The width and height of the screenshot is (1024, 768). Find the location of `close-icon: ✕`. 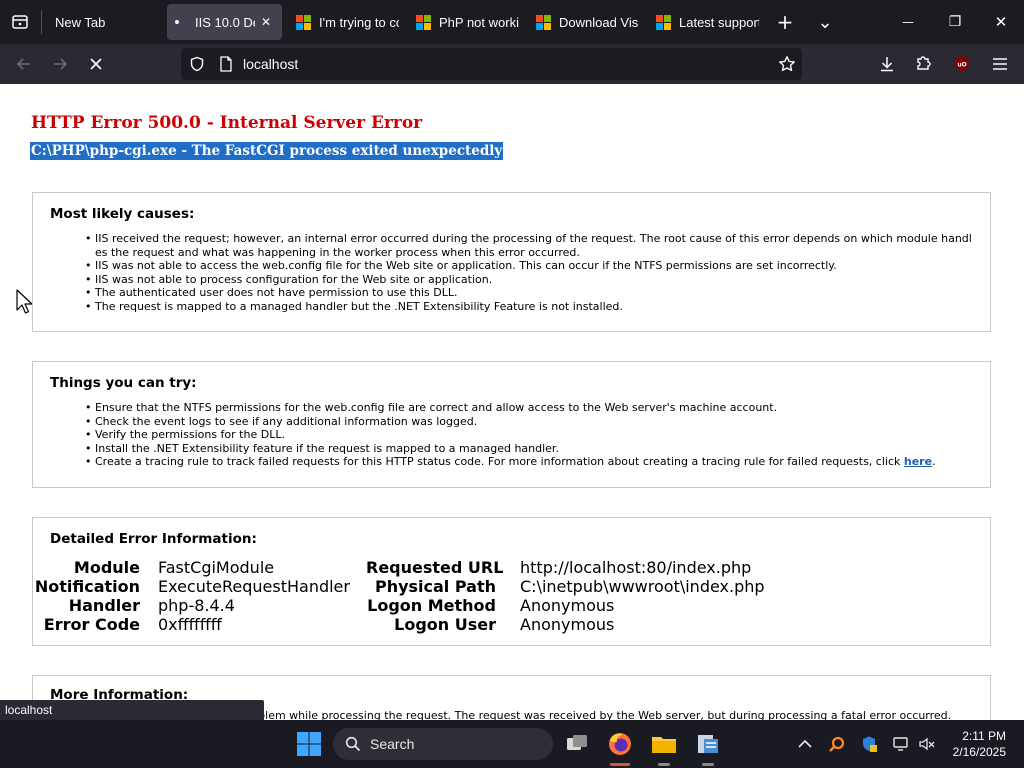

close-icon: ✕ is located at coordinates (1001, 22).